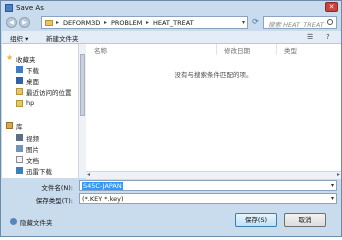  I want to click on search-placeholder: 搜索 HEAT_TREAT, so click(296, 25).